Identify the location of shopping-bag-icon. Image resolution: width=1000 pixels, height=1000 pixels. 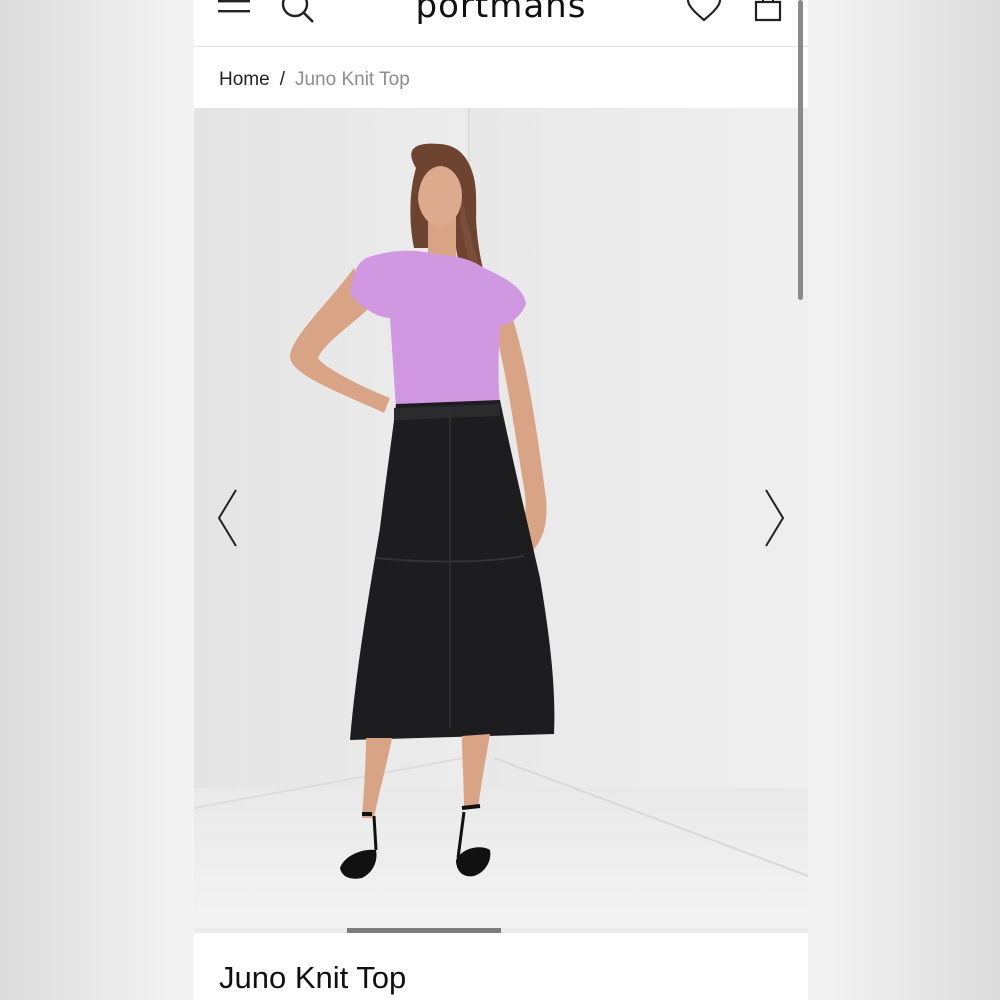
(768, 13).